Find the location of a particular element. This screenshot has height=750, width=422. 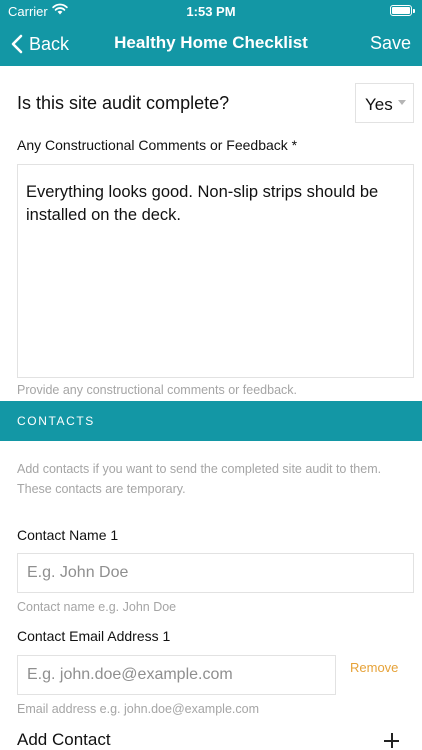

plus-icon is located at coordinates (391, 740).